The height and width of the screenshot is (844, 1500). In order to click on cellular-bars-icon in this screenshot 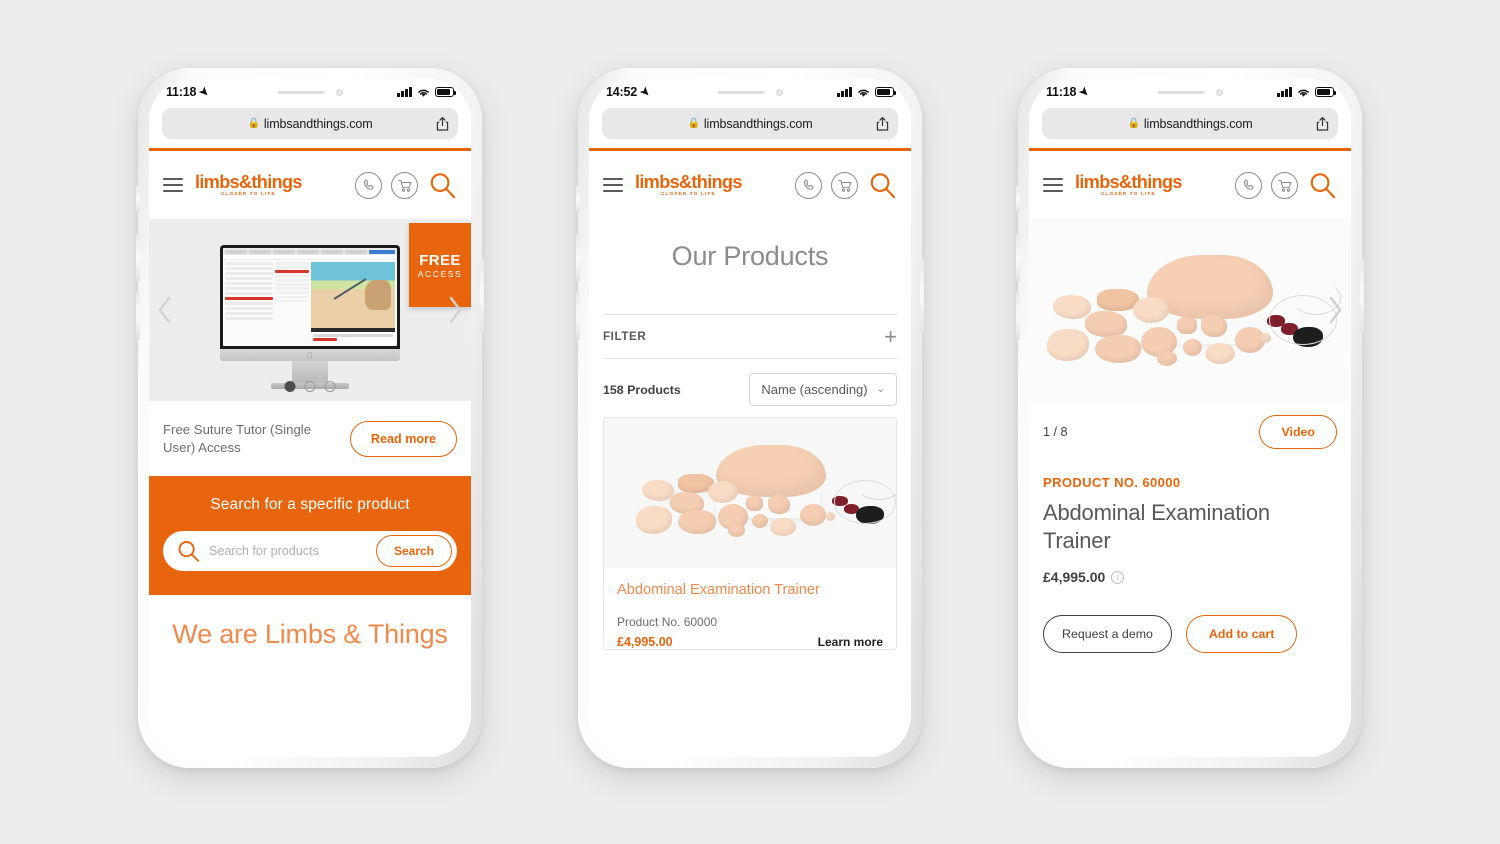, I will do `click(1284, 92)`.